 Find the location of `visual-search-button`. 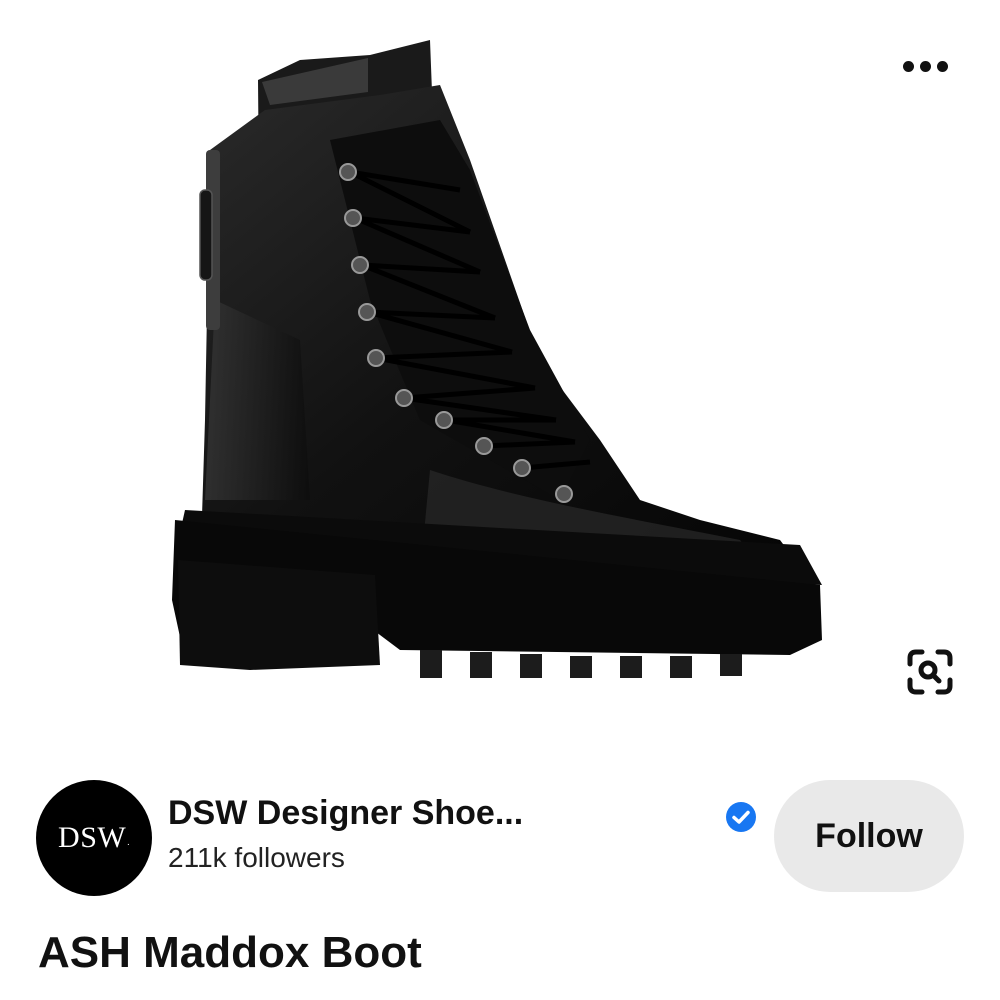

visual-search-button is located at coordinates (930, 672).